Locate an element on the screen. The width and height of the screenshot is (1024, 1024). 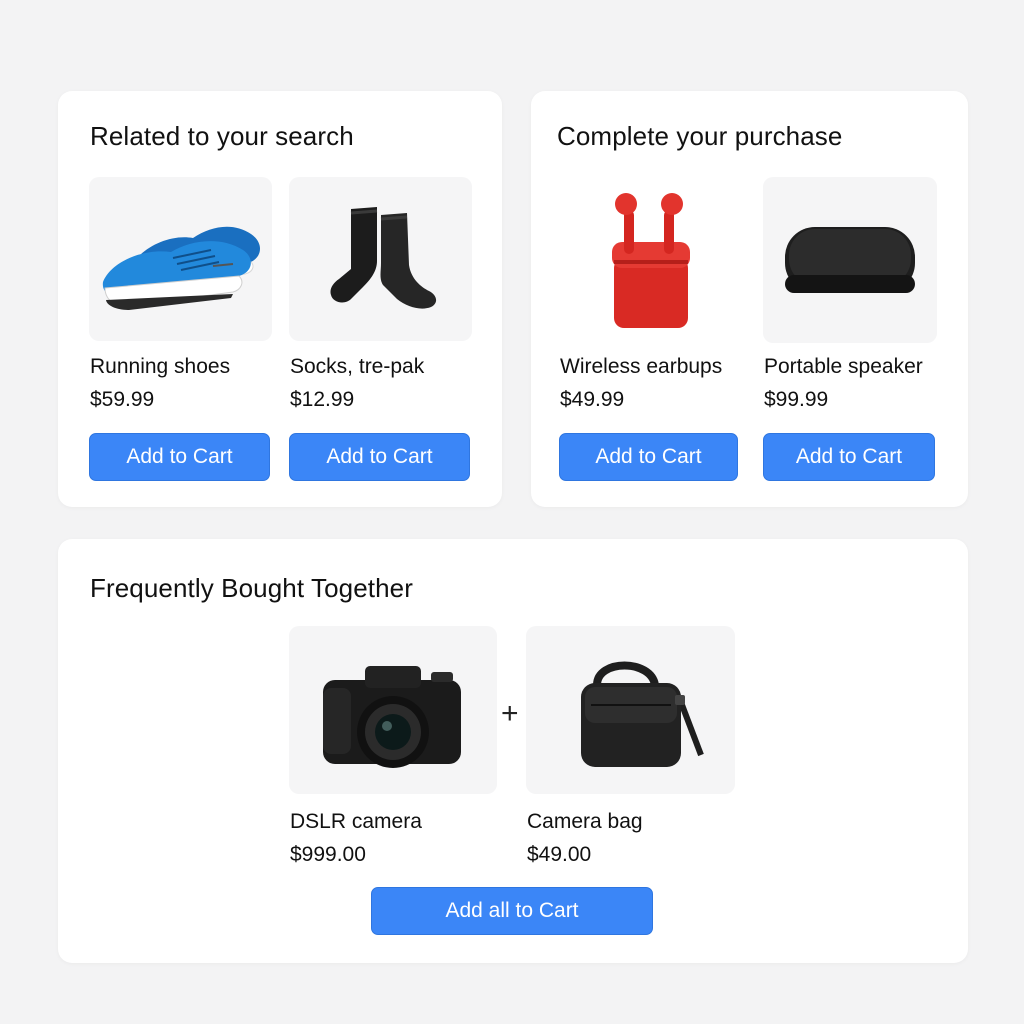
product-speaker: Portable speaker $99.99 Add to Cart is located at coordinates (850, 329).